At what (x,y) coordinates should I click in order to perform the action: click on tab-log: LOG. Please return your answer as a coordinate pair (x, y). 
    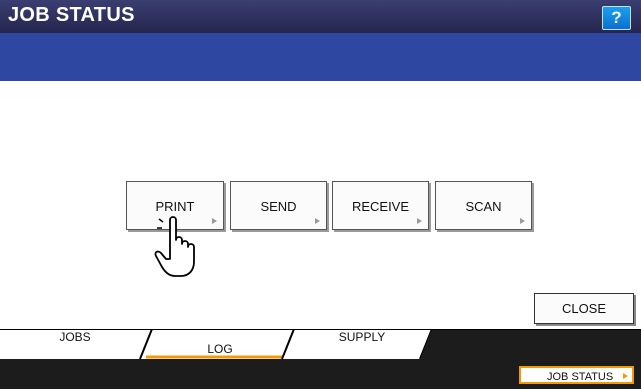
    Looking at the image, I should click on (220, 349).